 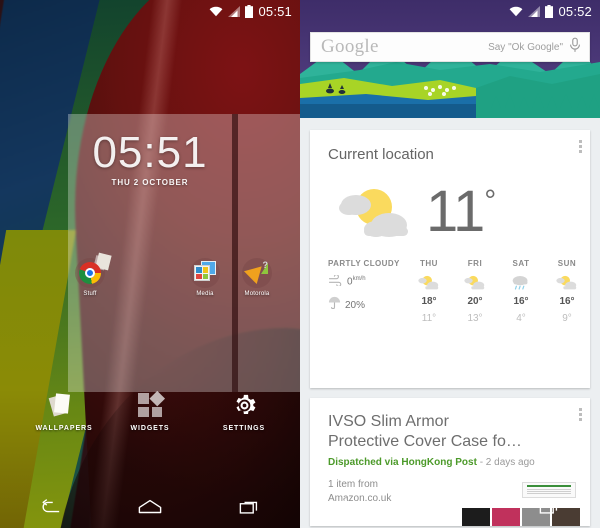 What do you see at coordinates (244, 428) in the screenshot?
I see `settings-label: SETTINGS` at bounding box center [244, 428].